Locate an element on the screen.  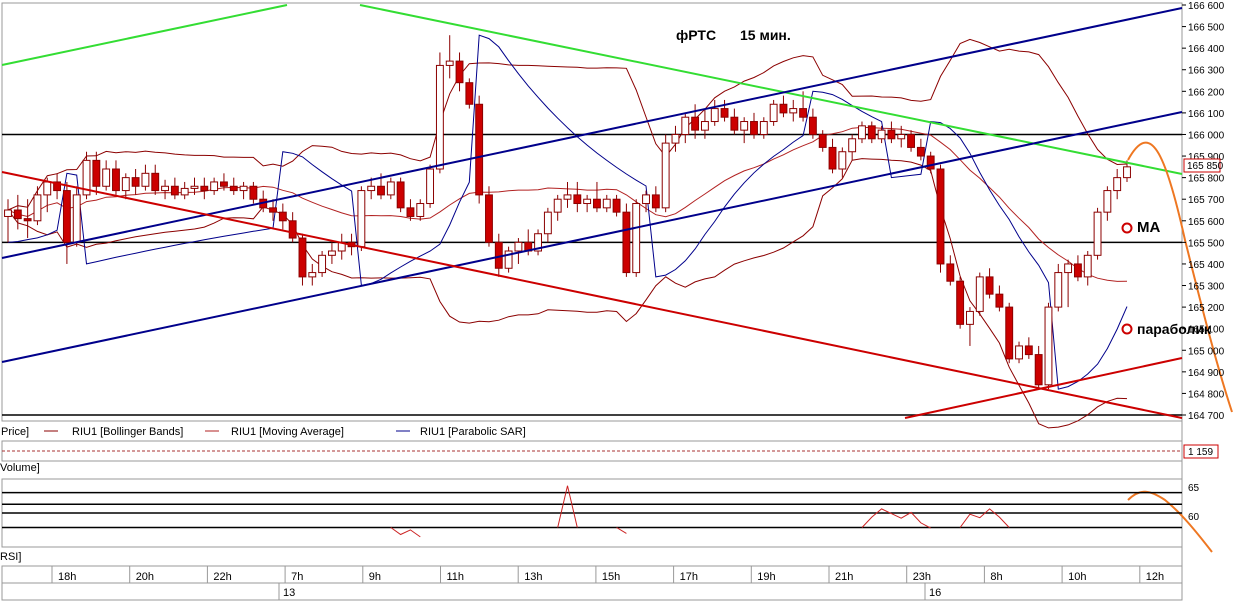
price-tick-label: 166 600 is located at coordinates (1206, 6).